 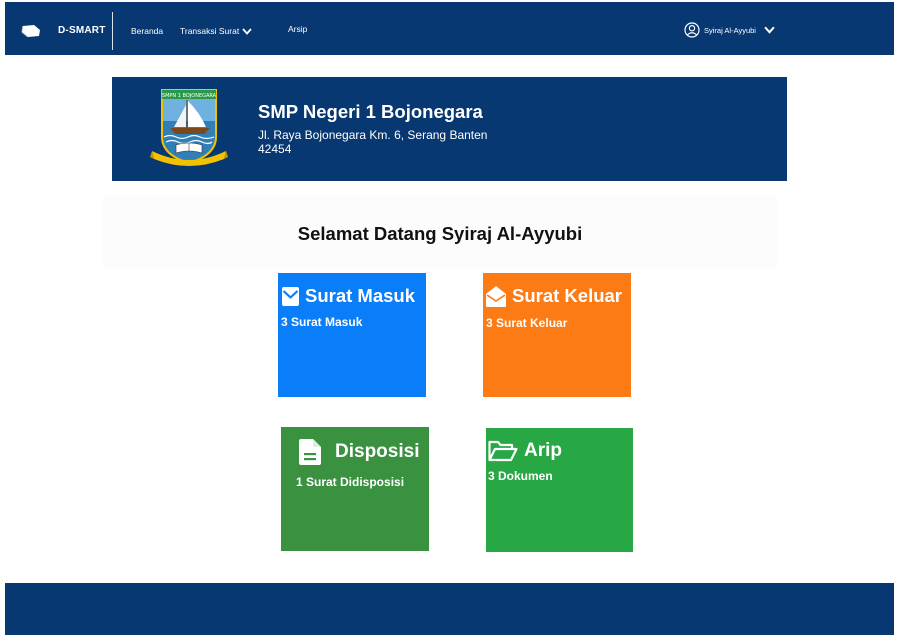 I want to click on card-title: Disposisi, so click(x=359, y=452).